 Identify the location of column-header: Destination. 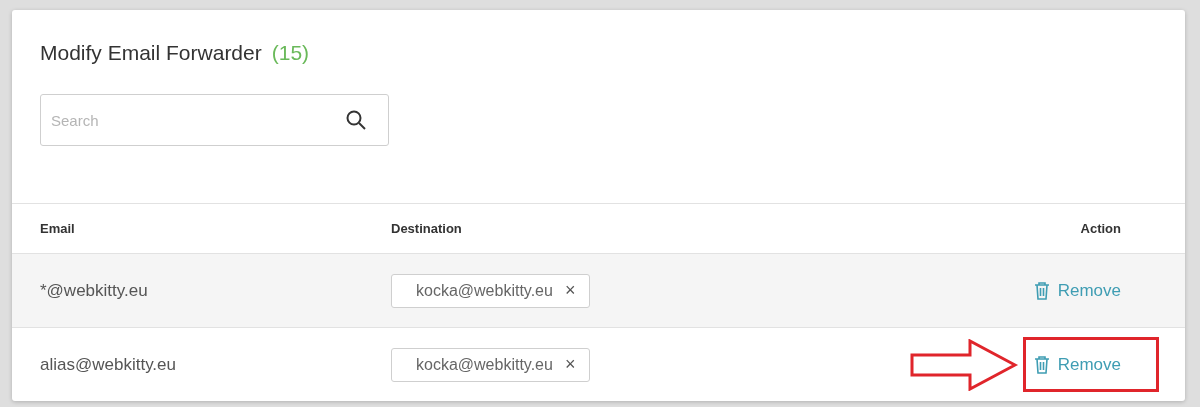
(427, 228).